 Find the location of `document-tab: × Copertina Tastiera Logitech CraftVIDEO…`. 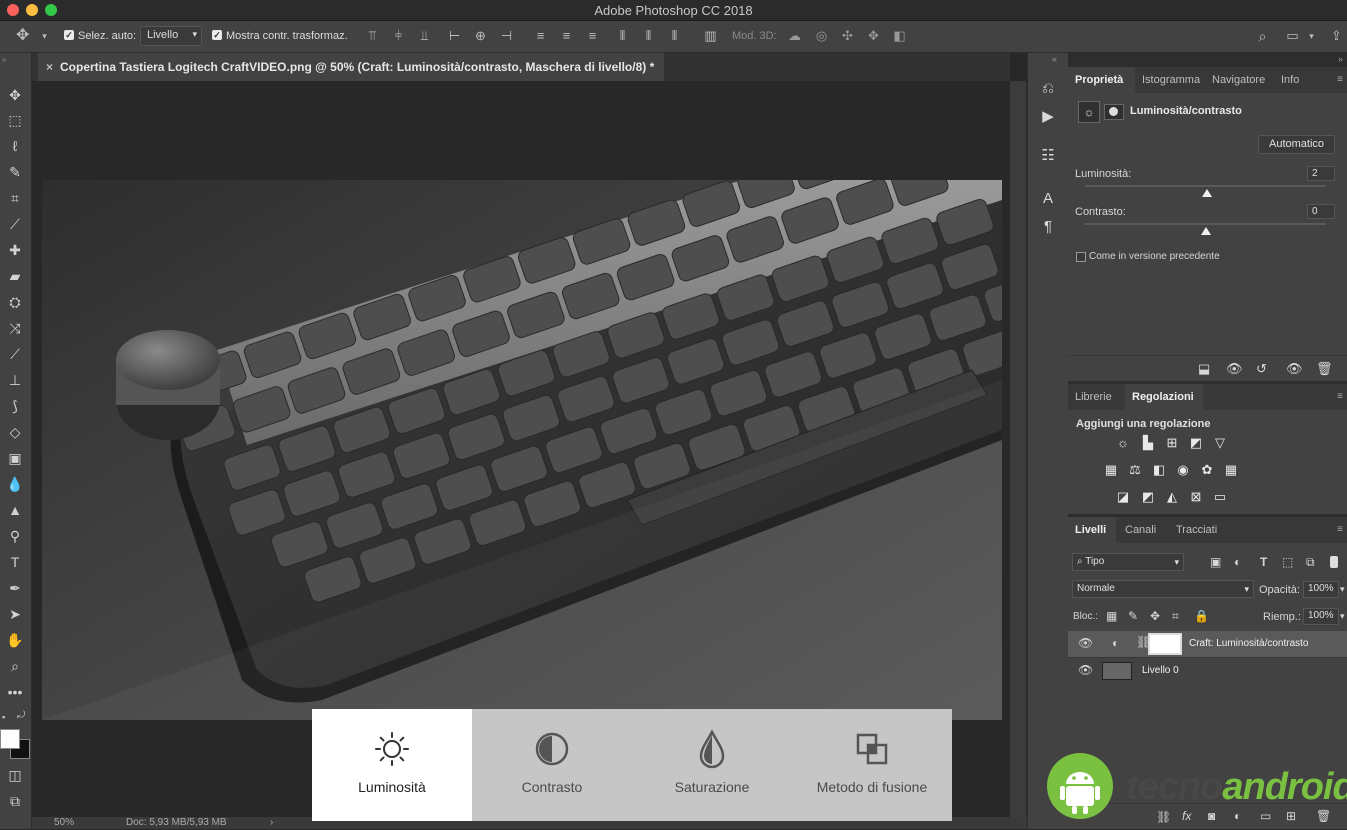

document-tab: × Copertina Tastiera Logitech CraftVIDEO… is located at coordinates (351, 67).